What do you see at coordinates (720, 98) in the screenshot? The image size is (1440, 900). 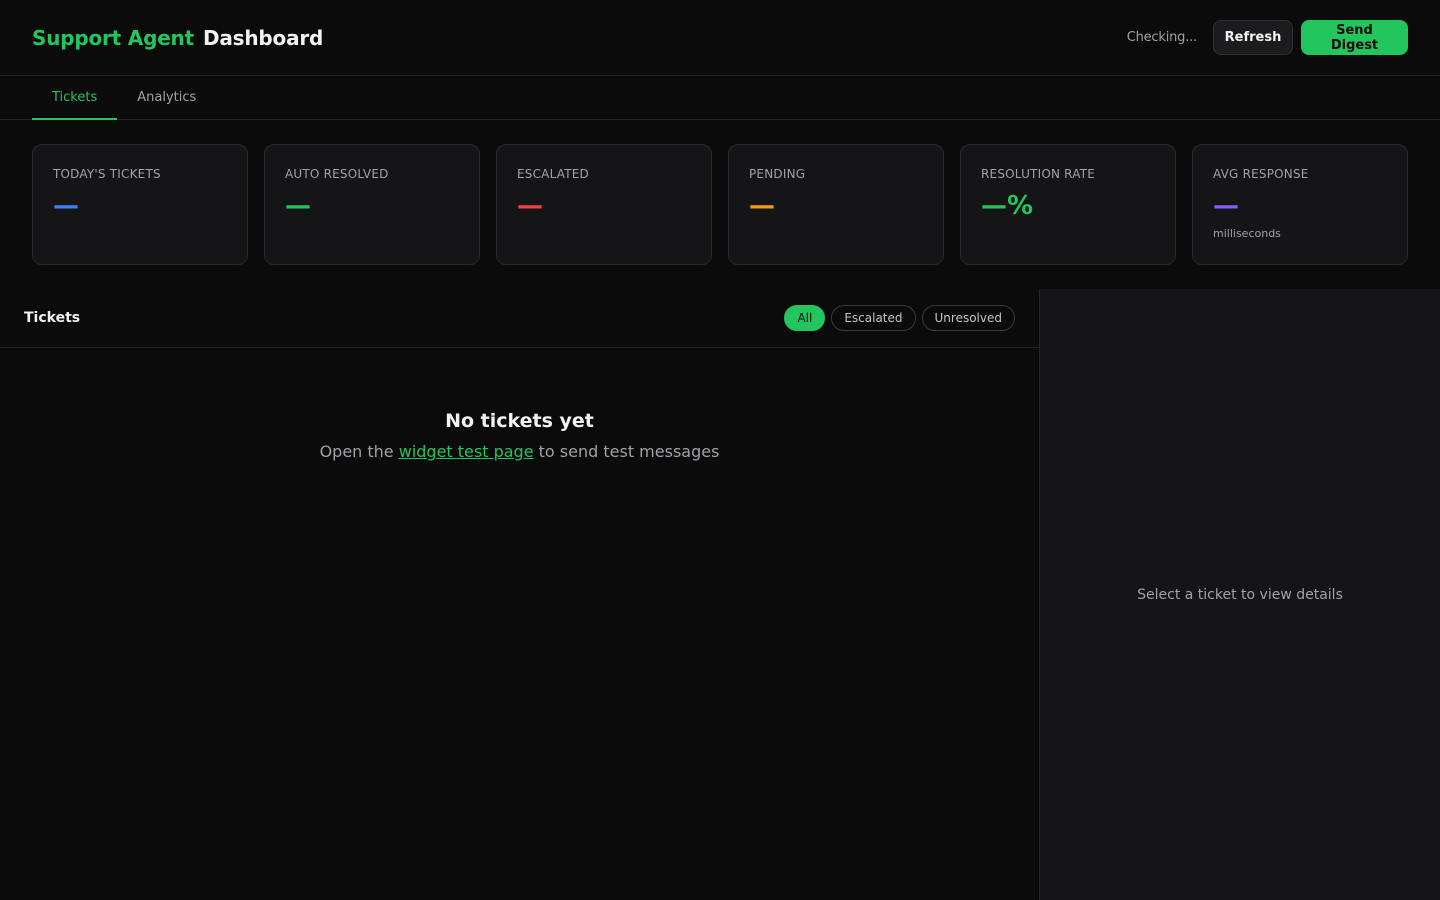 I see `tab-bar: Tickets Analytics` at bounding box center [720, 98].